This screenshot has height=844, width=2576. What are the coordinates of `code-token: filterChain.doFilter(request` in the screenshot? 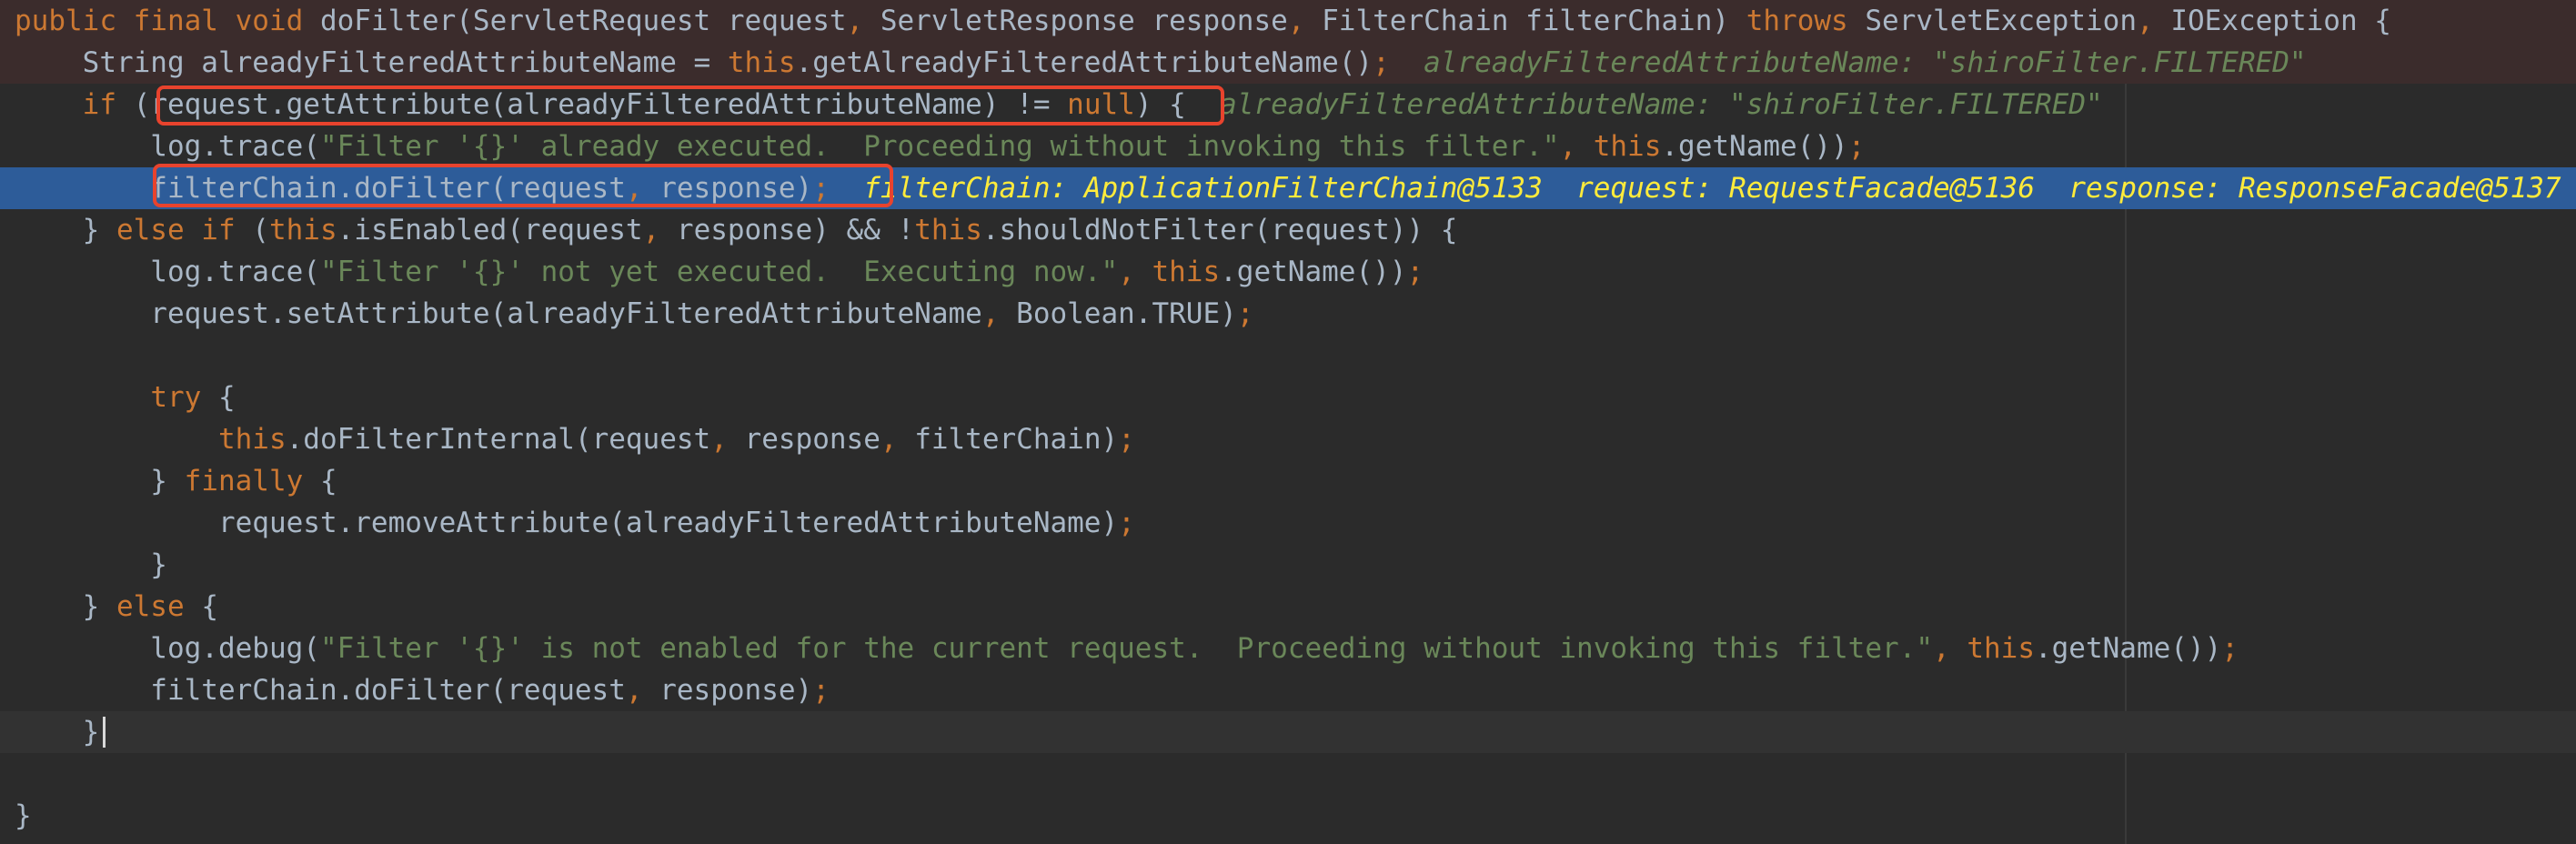 It's located at (320, 188).